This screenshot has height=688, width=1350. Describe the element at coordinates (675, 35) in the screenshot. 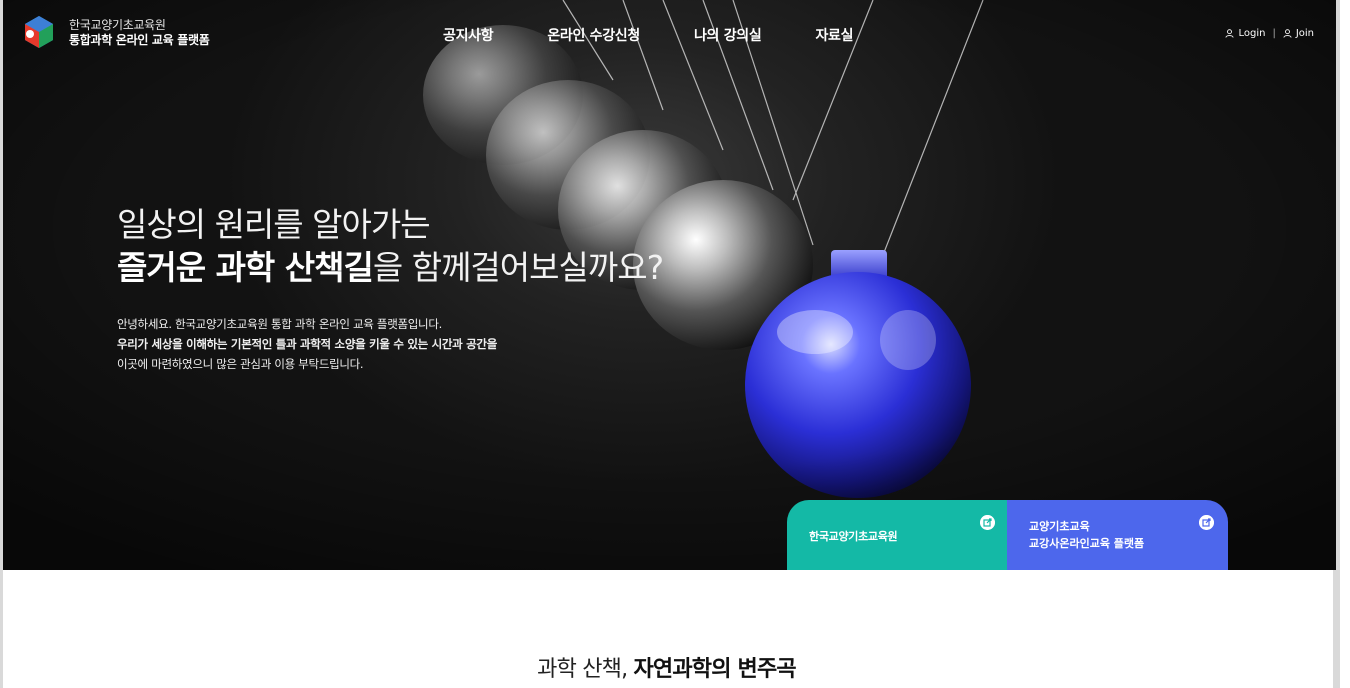

I see `main-nav: 공지사항 온라인 수강신청 나의 강의실 자료실` at that location.